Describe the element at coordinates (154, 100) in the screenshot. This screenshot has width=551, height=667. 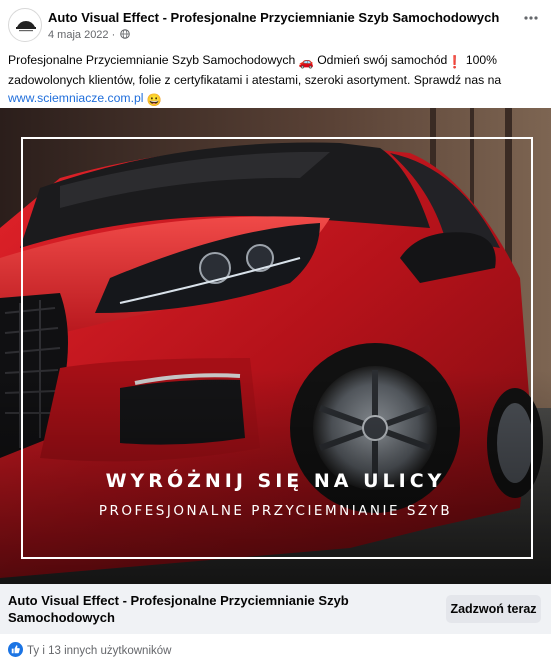
I see `smile-emoji-icon: 😀` at that location.